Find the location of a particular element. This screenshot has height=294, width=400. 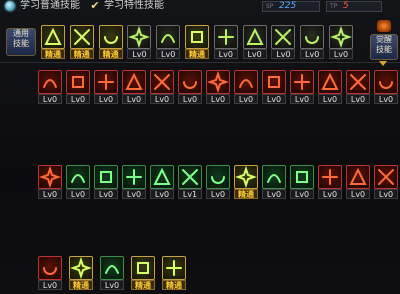

sp-tag: SP is located at coordinates (270, 6).